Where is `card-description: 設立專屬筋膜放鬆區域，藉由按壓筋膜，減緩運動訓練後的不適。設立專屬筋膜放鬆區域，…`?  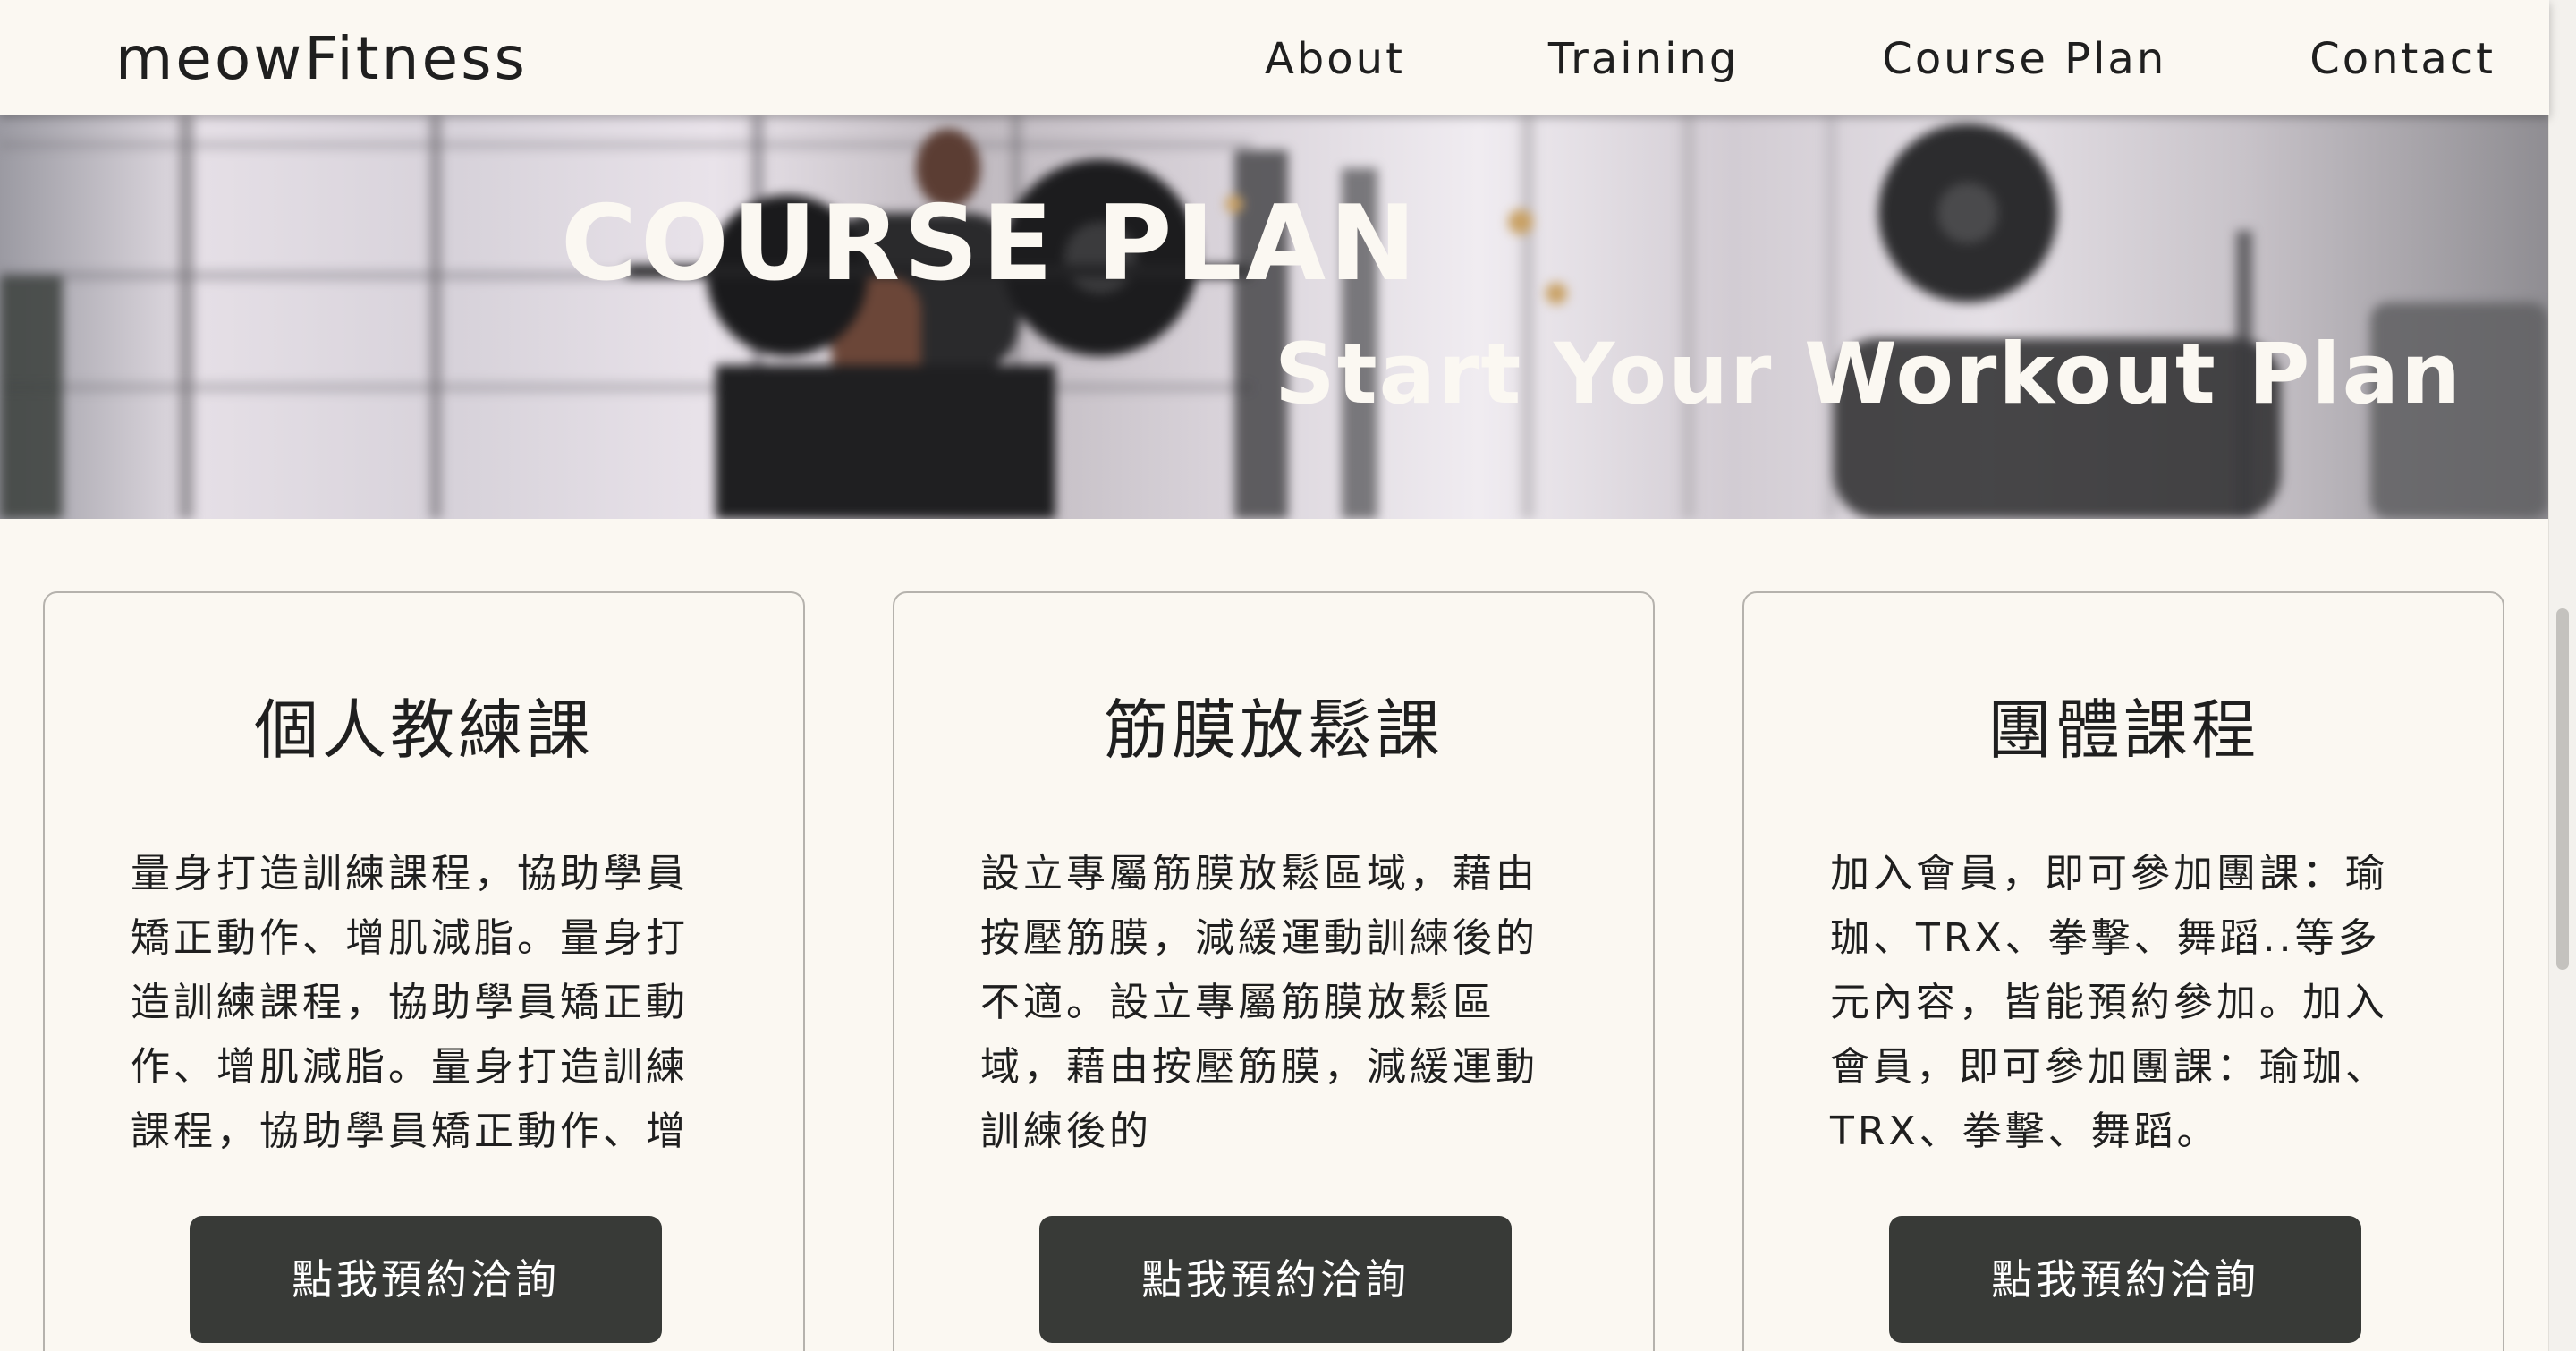 card-description: 設立專屬筋膜放鬆區域，藉由按壓筋膜，減緩運動訓練後的不適。設立專屬筋膜放鬆區域，… is located at coordinates (1259, 1002).